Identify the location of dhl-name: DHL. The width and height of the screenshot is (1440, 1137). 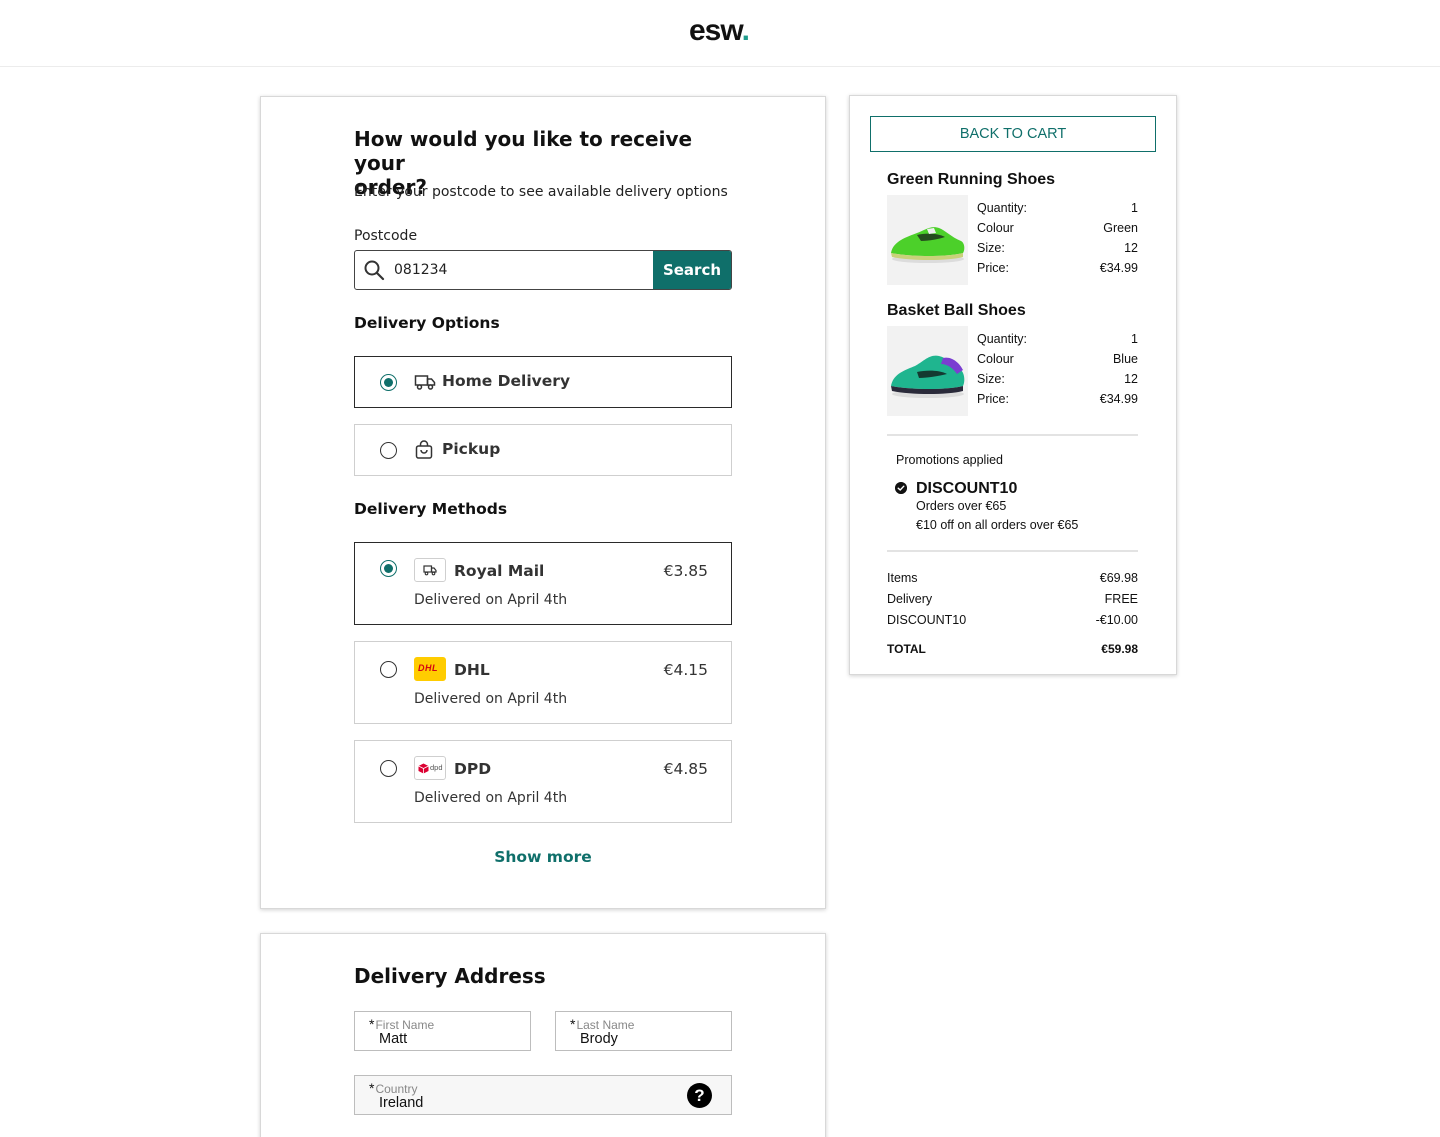
(472, 670).